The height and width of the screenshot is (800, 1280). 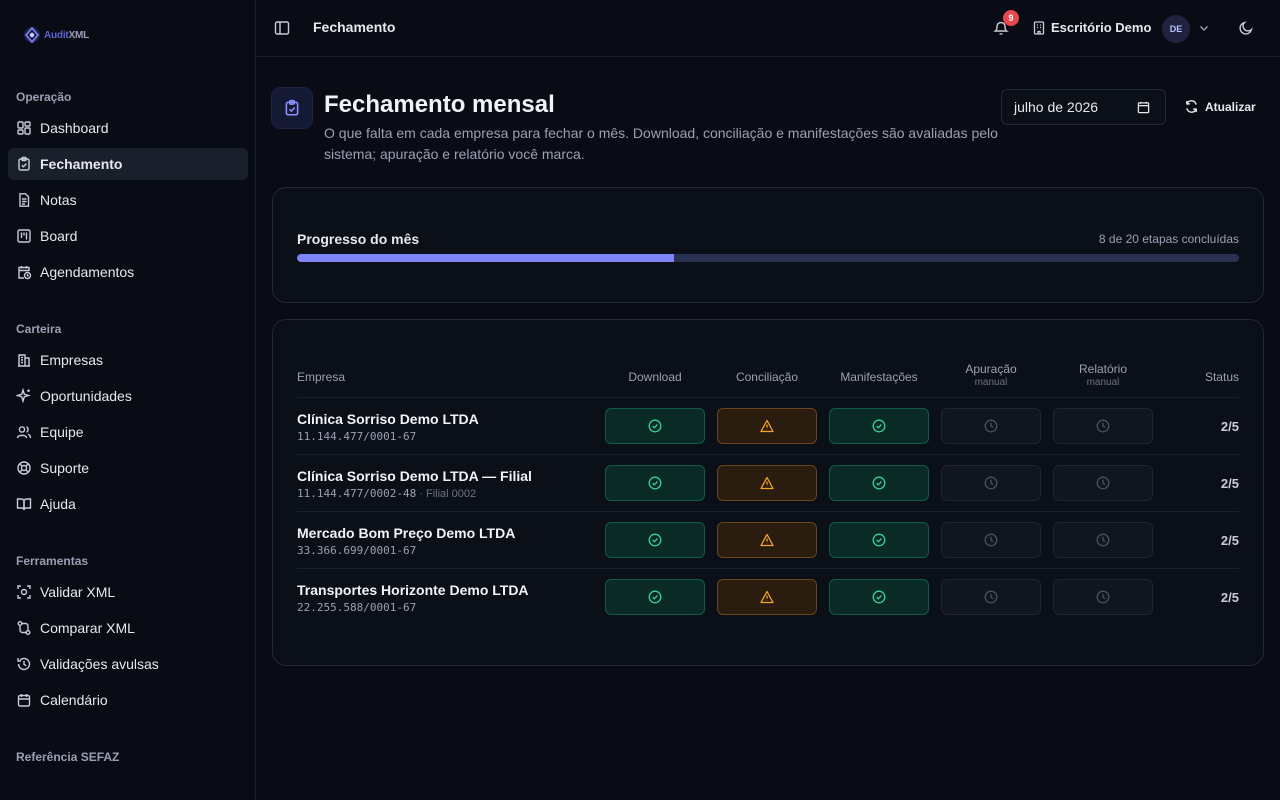 What do you see at coordinates (128, 128) in the screenshot?
I see `sidebar-item-dashboard: Dashboard` at bounding box center [128, 128].